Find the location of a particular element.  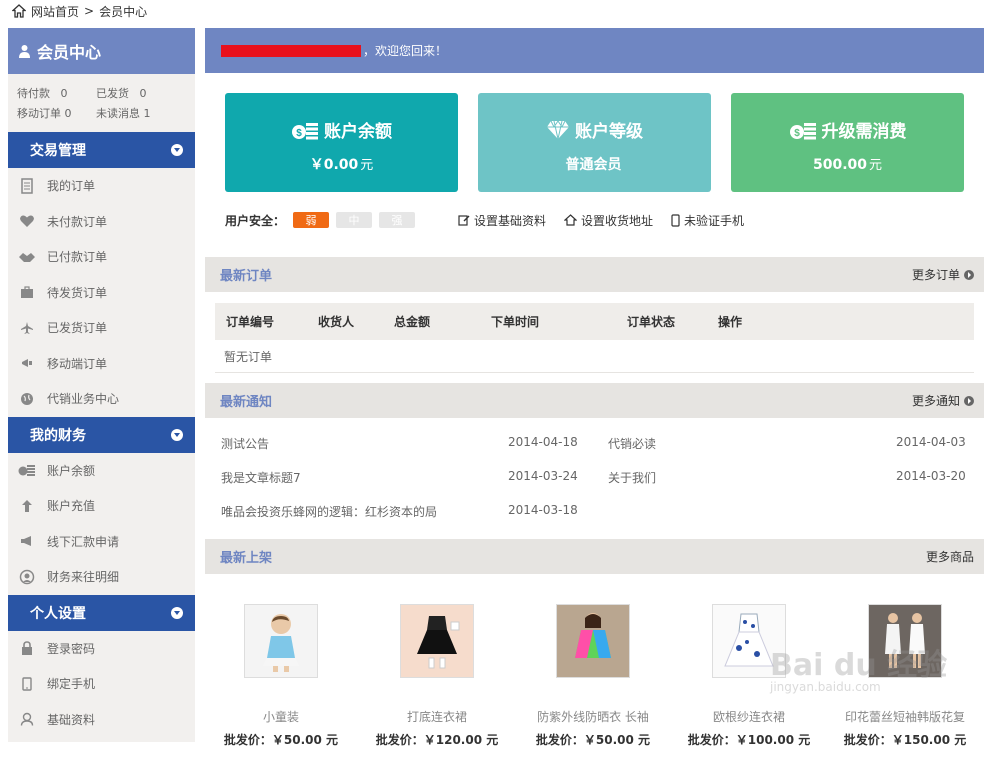

breadcrumb-current: 会员中心 is located at coordinates (123, 11).